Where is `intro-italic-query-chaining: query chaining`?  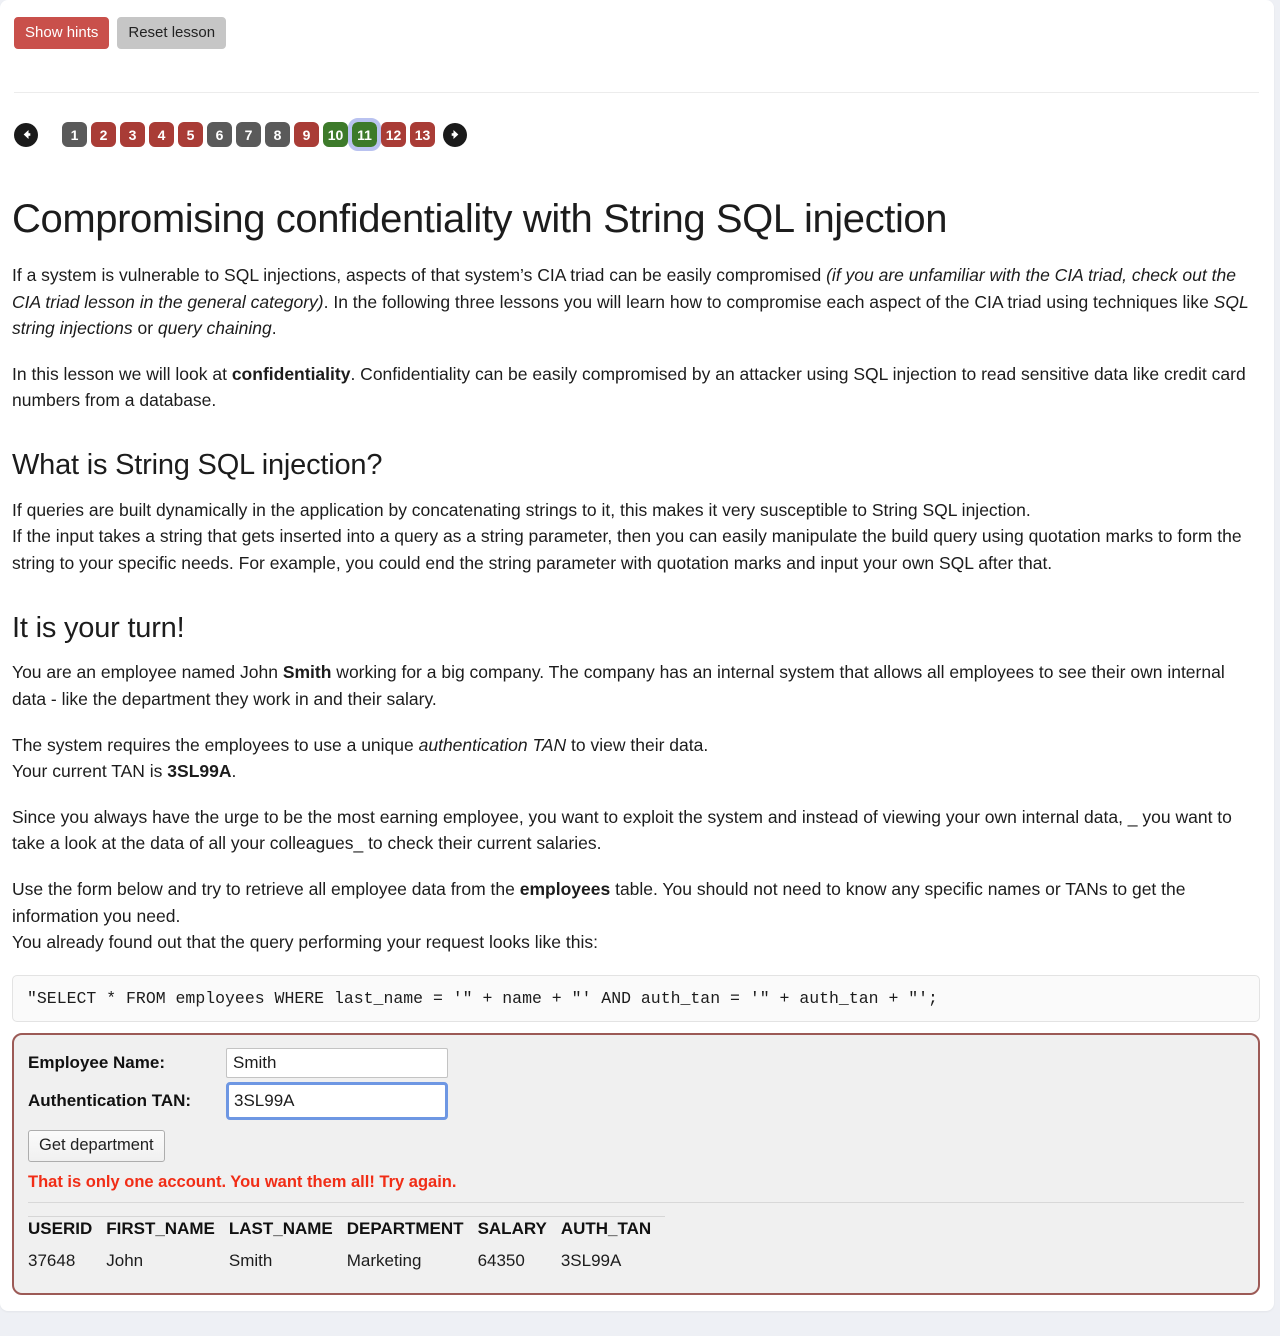
intro-italic-query-chaining: query chaining is located at coordinates (214, 328).